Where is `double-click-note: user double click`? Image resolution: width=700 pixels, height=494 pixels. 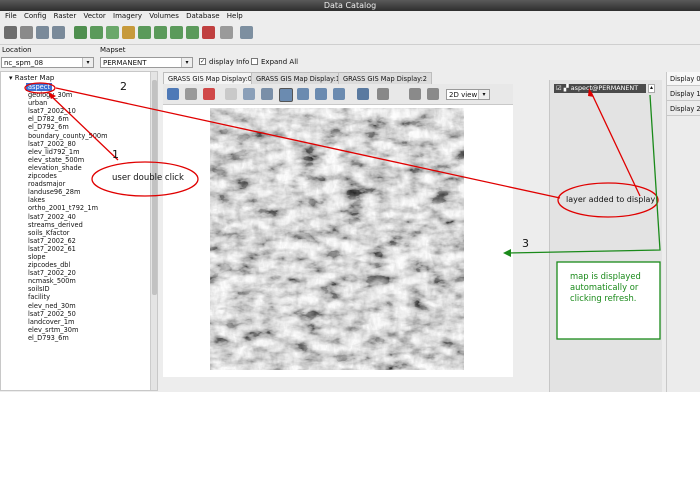 double-click-note: user double click is located at coordinates (148, 178).